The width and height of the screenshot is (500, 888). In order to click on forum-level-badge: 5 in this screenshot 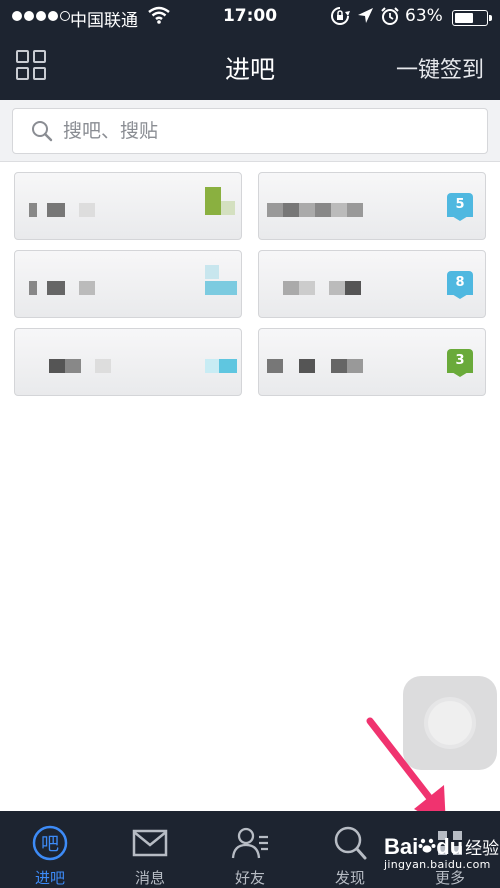, I will do `click(460, 207)`.